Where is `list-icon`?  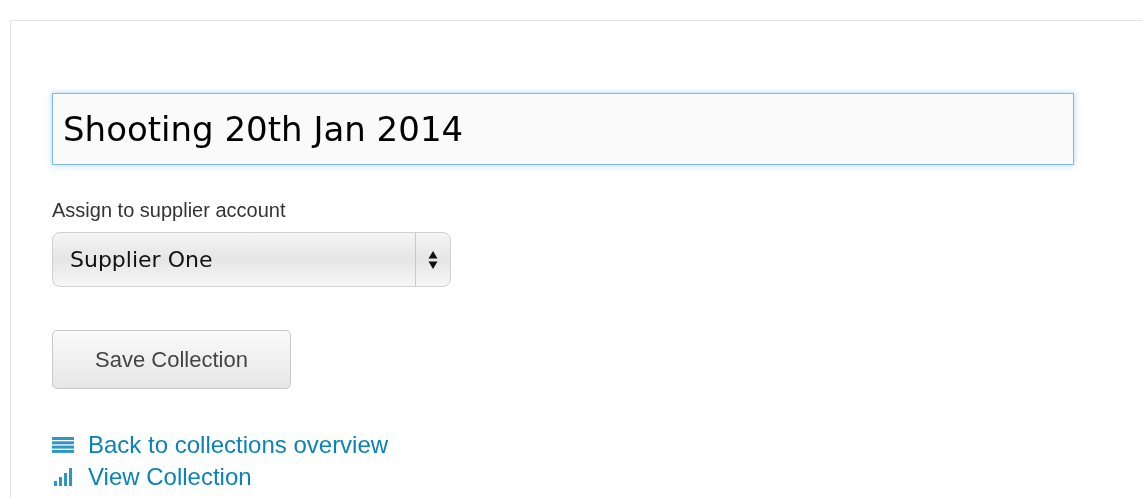 list-icon is located at coordinates (63, 445).